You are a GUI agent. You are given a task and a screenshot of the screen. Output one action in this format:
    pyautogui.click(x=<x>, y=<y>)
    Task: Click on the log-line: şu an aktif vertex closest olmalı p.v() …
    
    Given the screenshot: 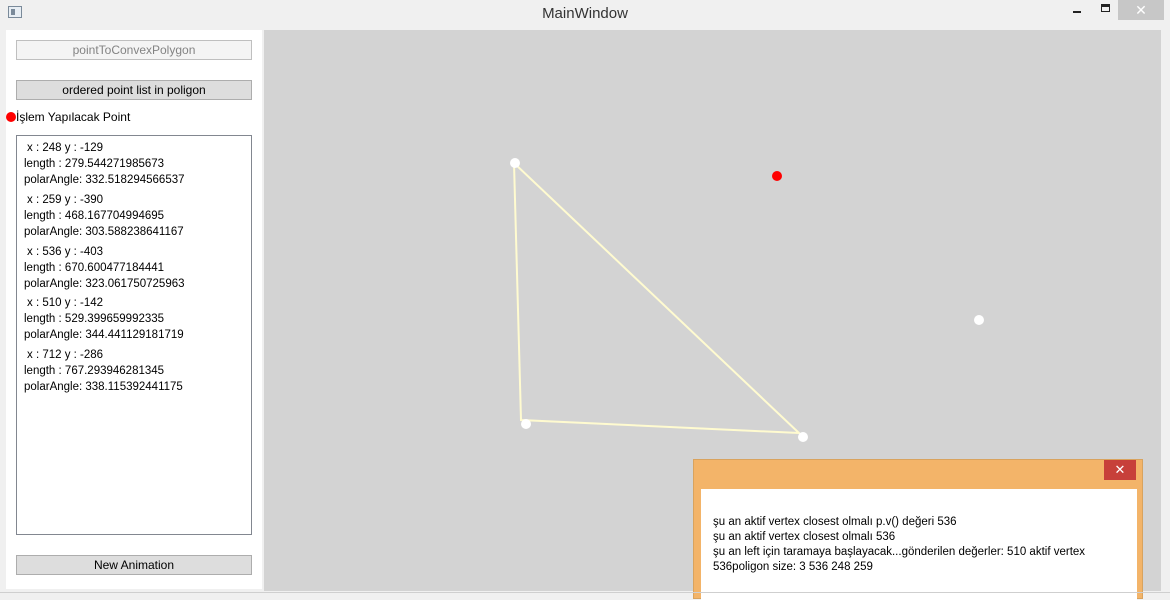 What is the action you would take?
    pyautogui.click(x=835, y=522)
    